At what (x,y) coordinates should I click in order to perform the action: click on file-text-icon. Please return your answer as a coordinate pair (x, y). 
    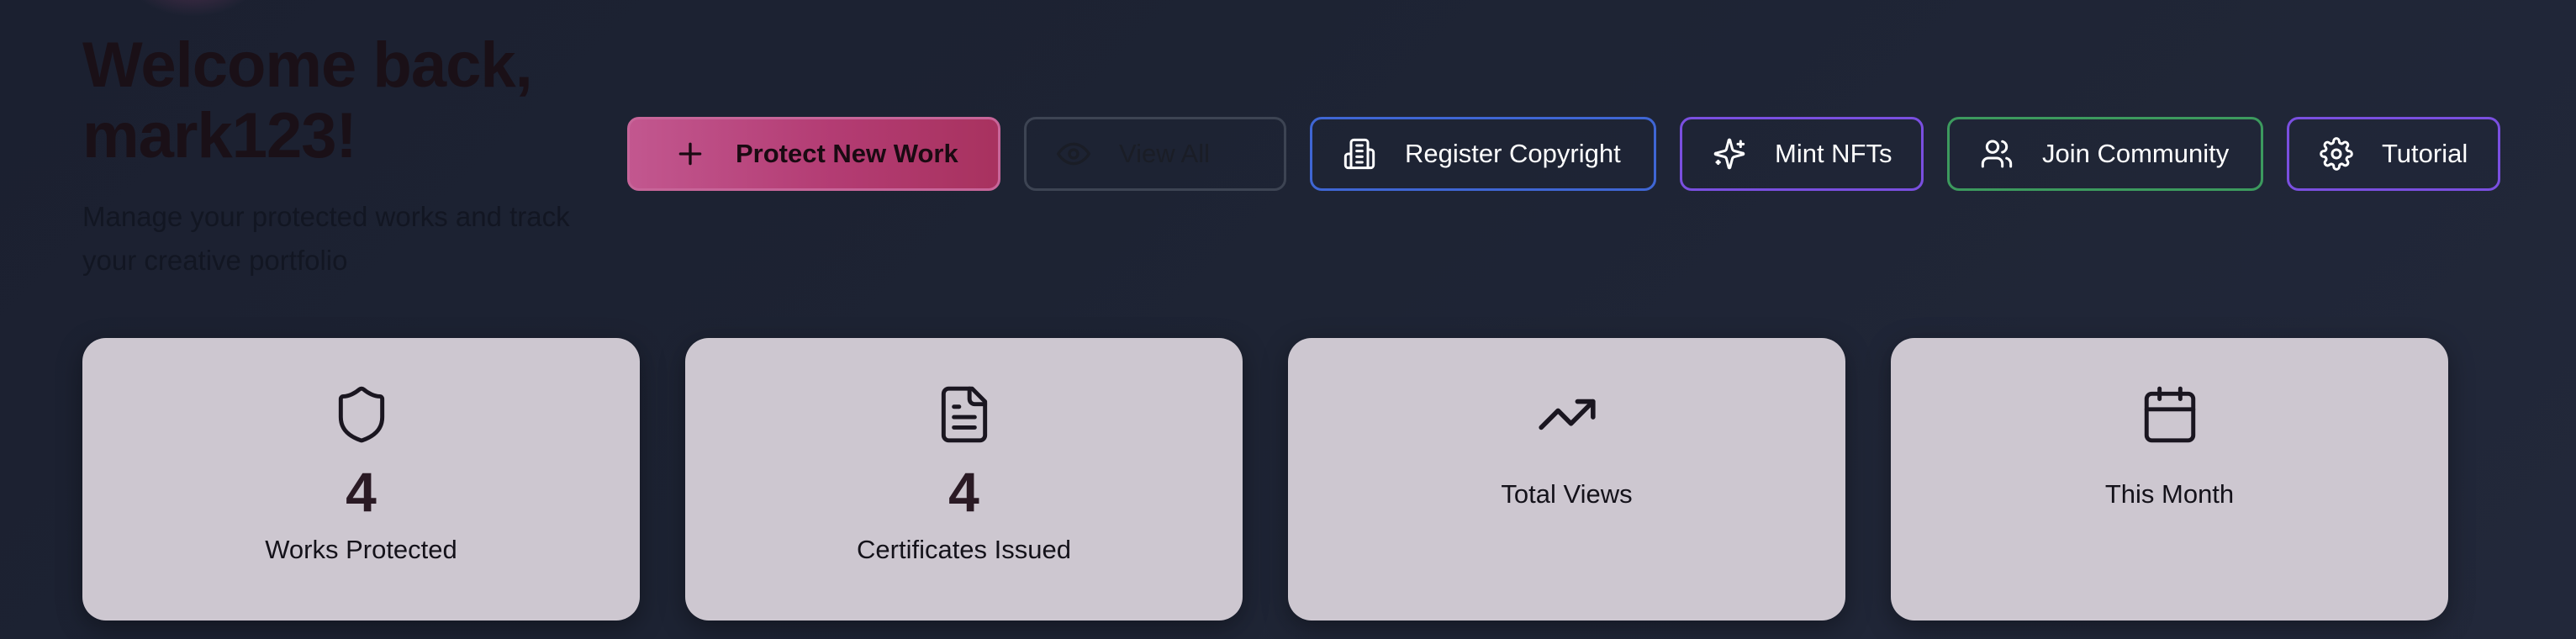
    Looking at the image, I should click on (964, 415).